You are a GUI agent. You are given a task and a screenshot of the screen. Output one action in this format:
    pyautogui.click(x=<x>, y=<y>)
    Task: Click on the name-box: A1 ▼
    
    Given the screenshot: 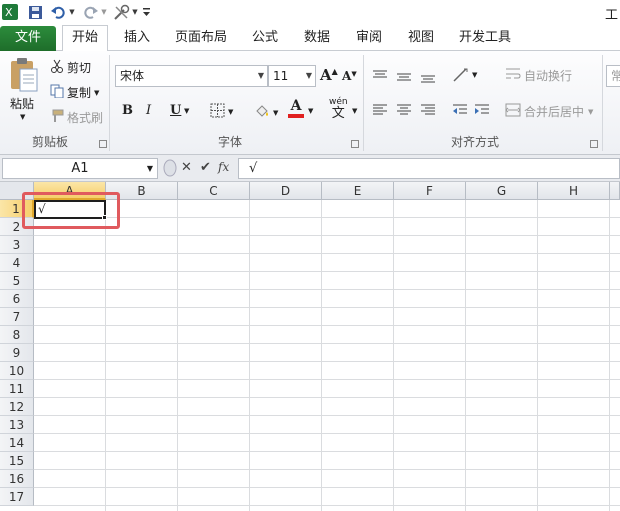 What is the action you would take?
    pyautogui.click(x=80, y=168)
    